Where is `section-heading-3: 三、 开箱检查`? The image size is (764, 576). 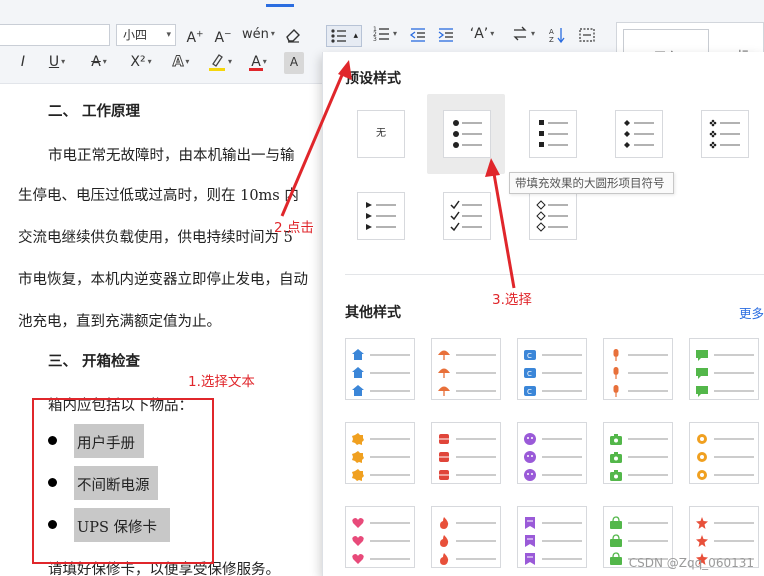
section-heading-3: 三、 开箱检查 is located at coordinates (94, 361).